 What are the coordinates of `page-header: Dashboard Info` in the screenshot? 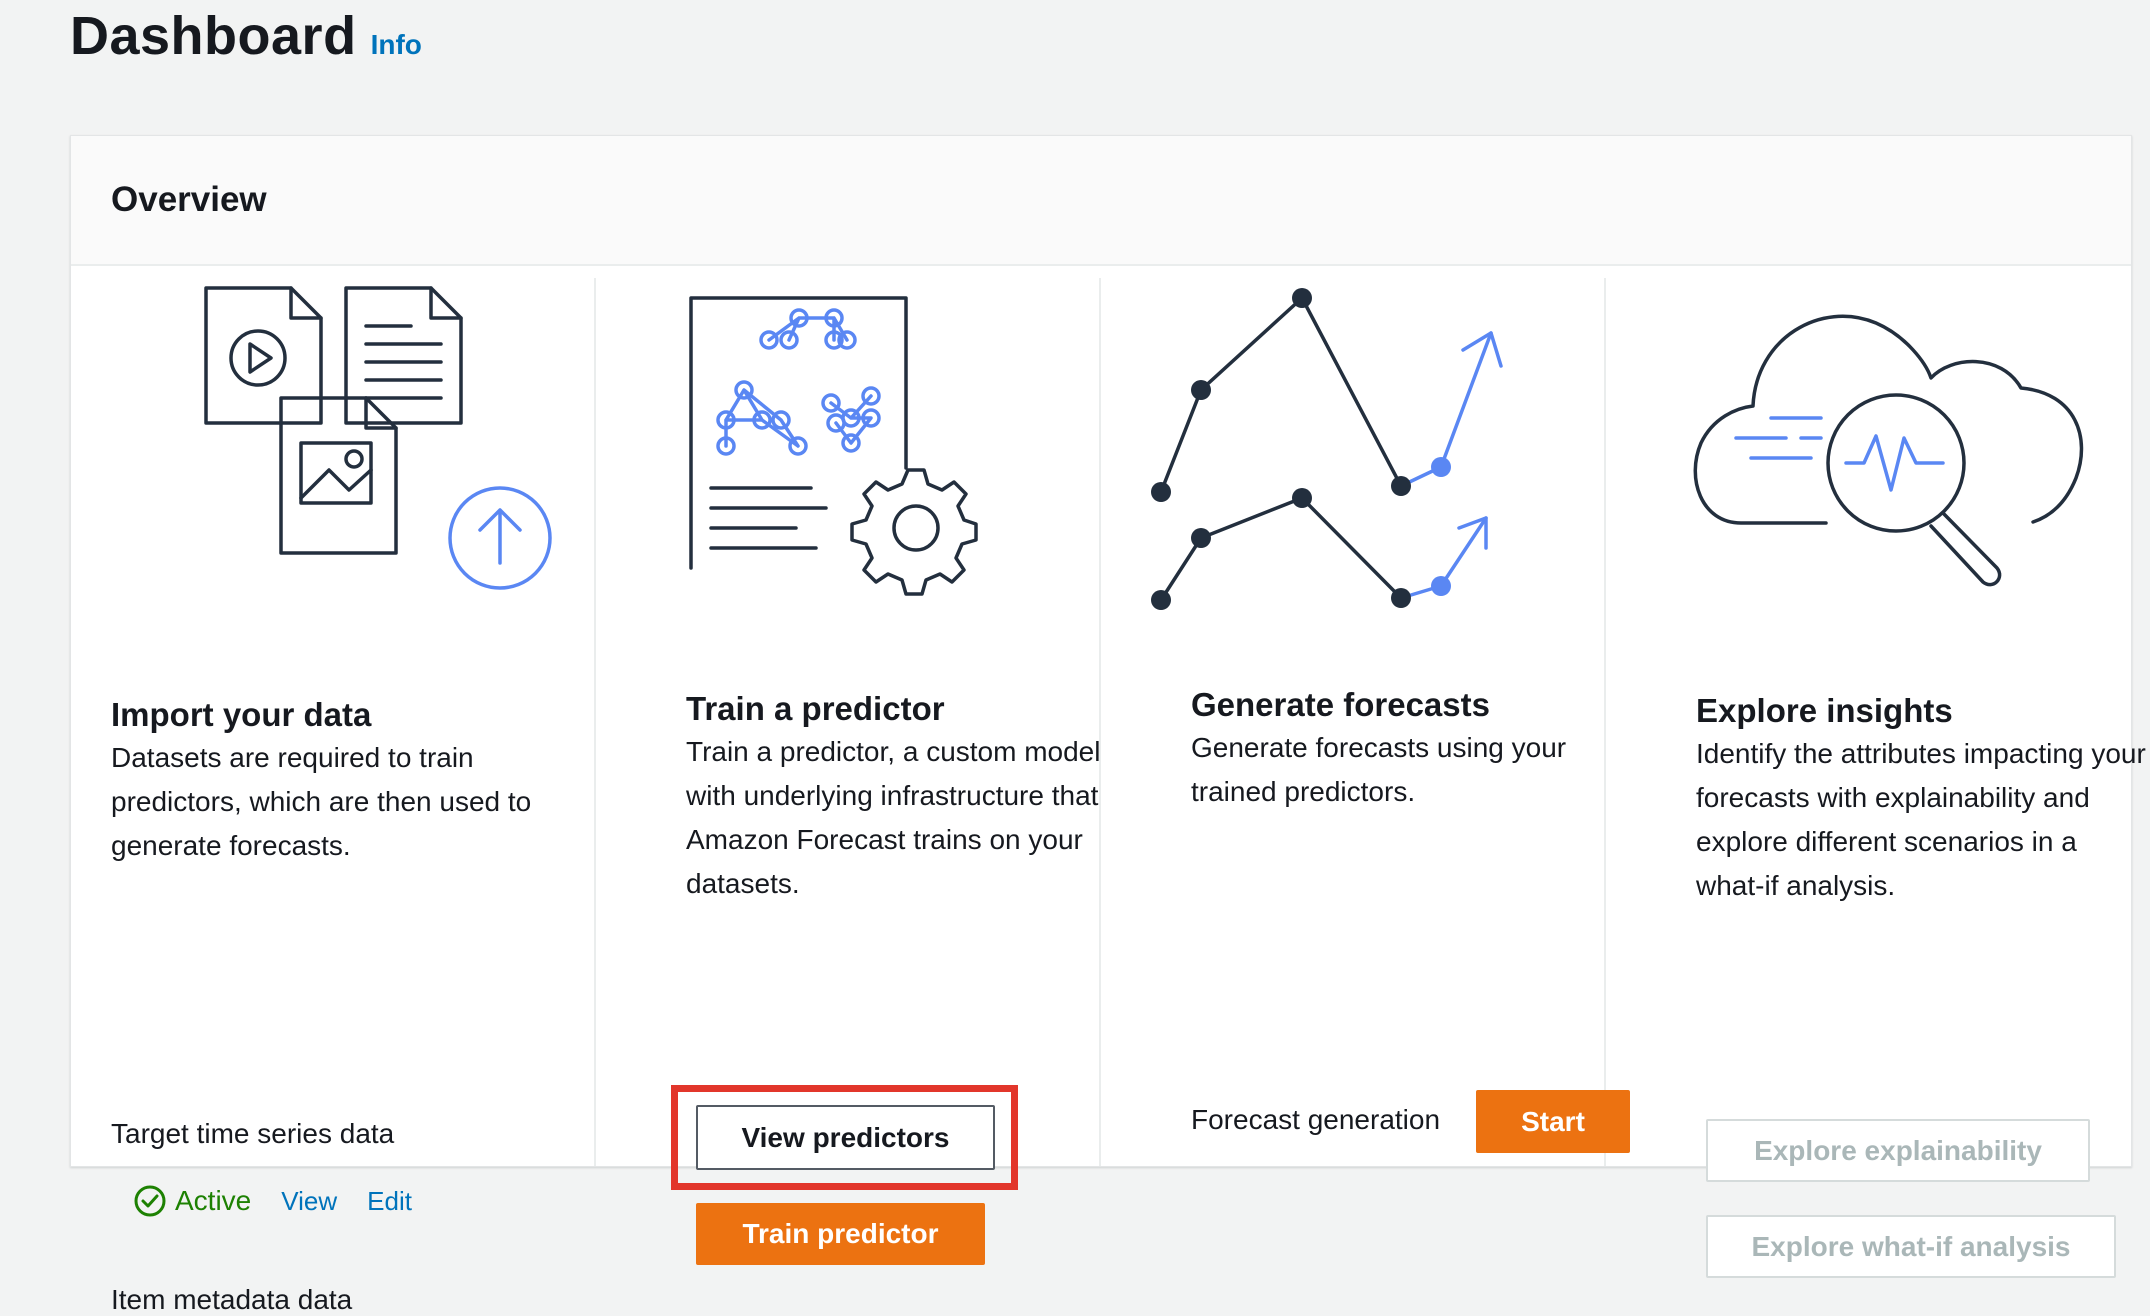 It's located at (246, 36).